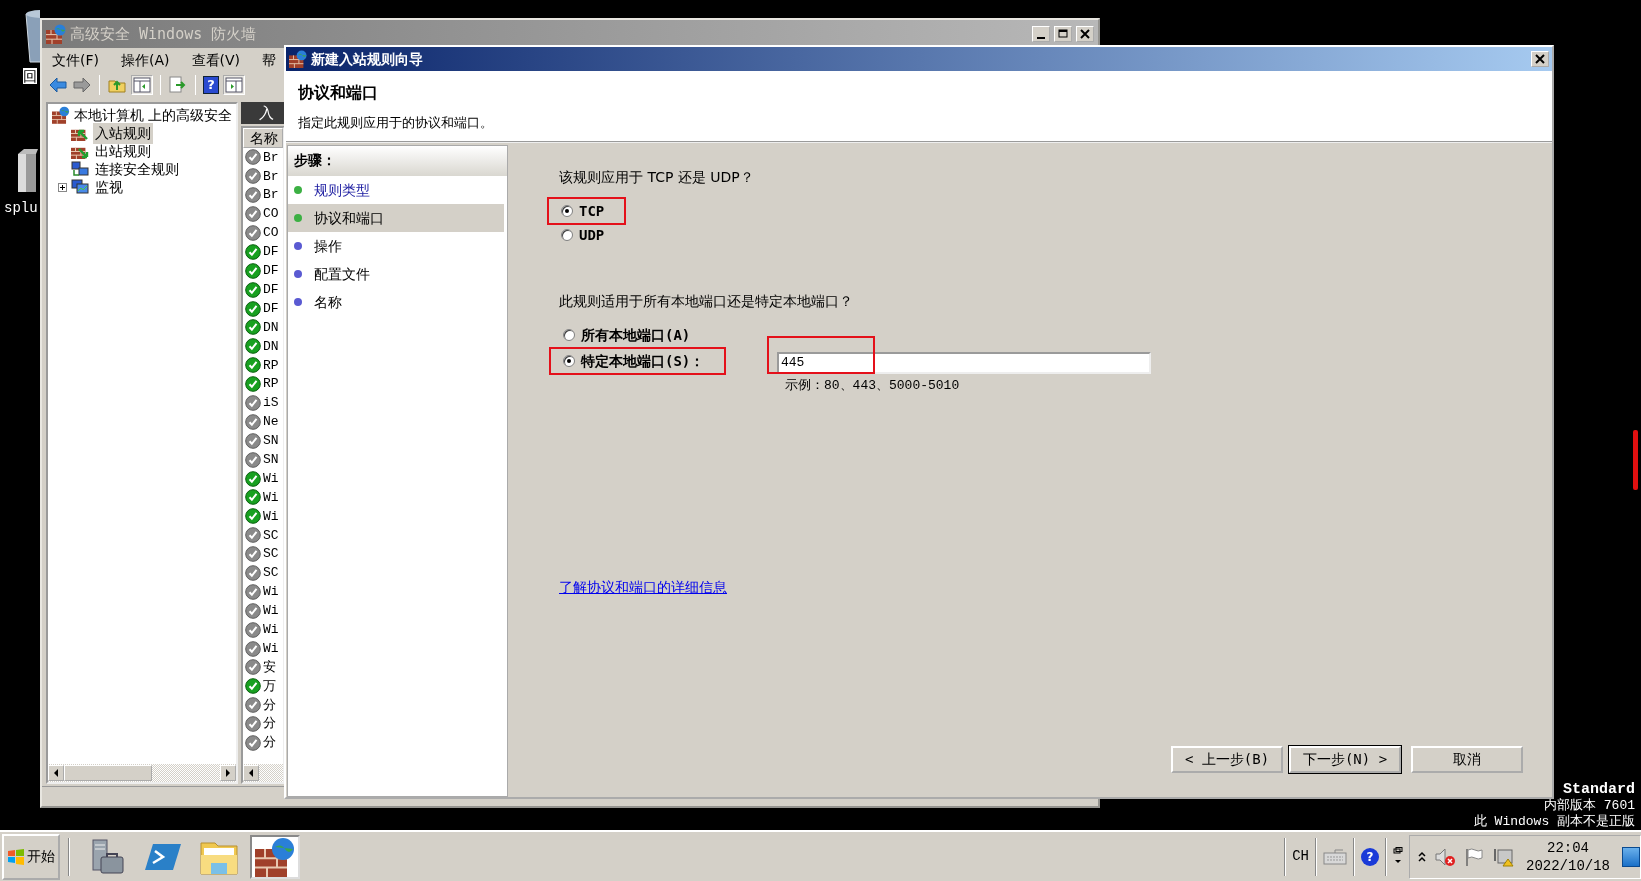 This screenshot has height=881, width=1641. I want to click on taskbar-app-button, so click(275, 856).